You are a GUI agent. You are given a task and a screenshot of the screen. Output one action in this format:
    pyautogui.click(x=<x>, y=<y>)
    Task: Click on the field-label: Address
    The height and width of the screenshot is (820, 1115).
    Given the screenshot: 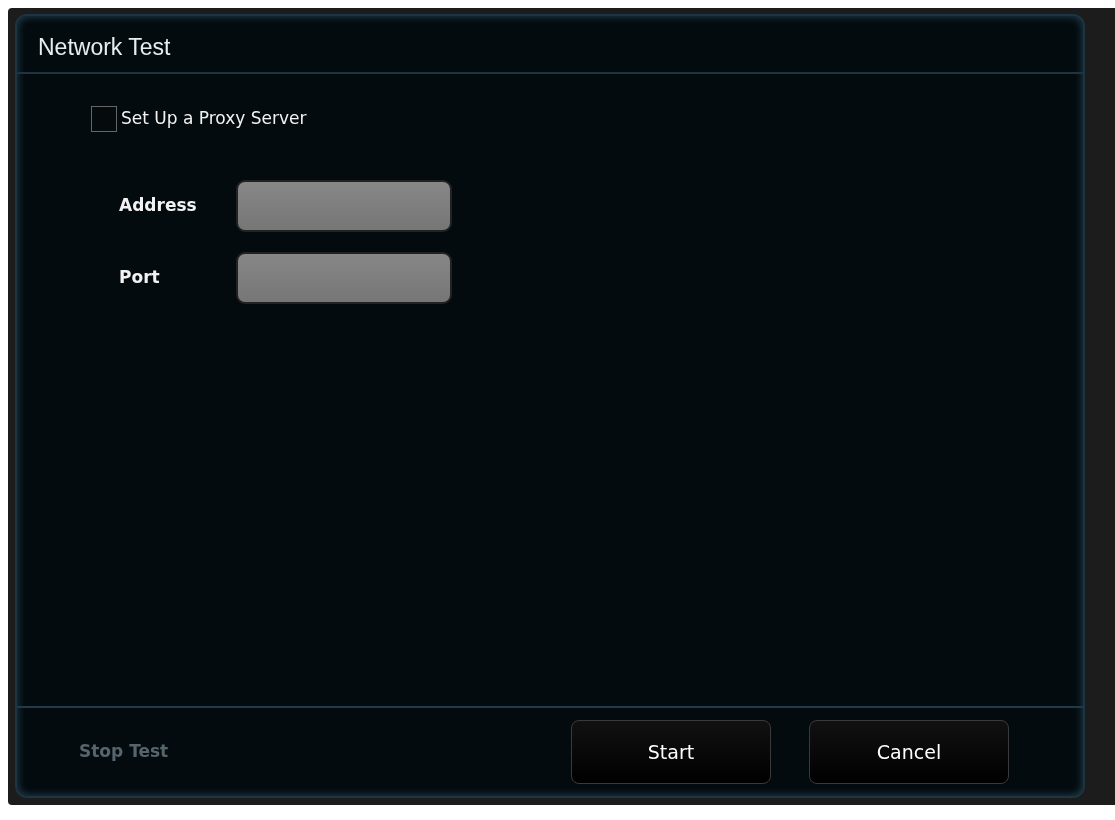 What is the action you would take?
    pyautogui.click(x=158, y=206)
    